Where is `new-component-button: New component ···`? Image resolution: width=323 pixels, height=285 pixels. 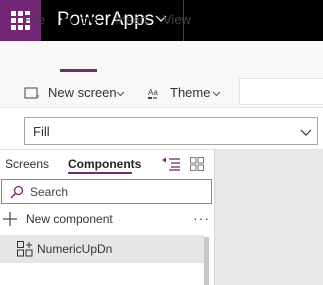 new-component-button: New component ··· is located at coordinates (107, 219).